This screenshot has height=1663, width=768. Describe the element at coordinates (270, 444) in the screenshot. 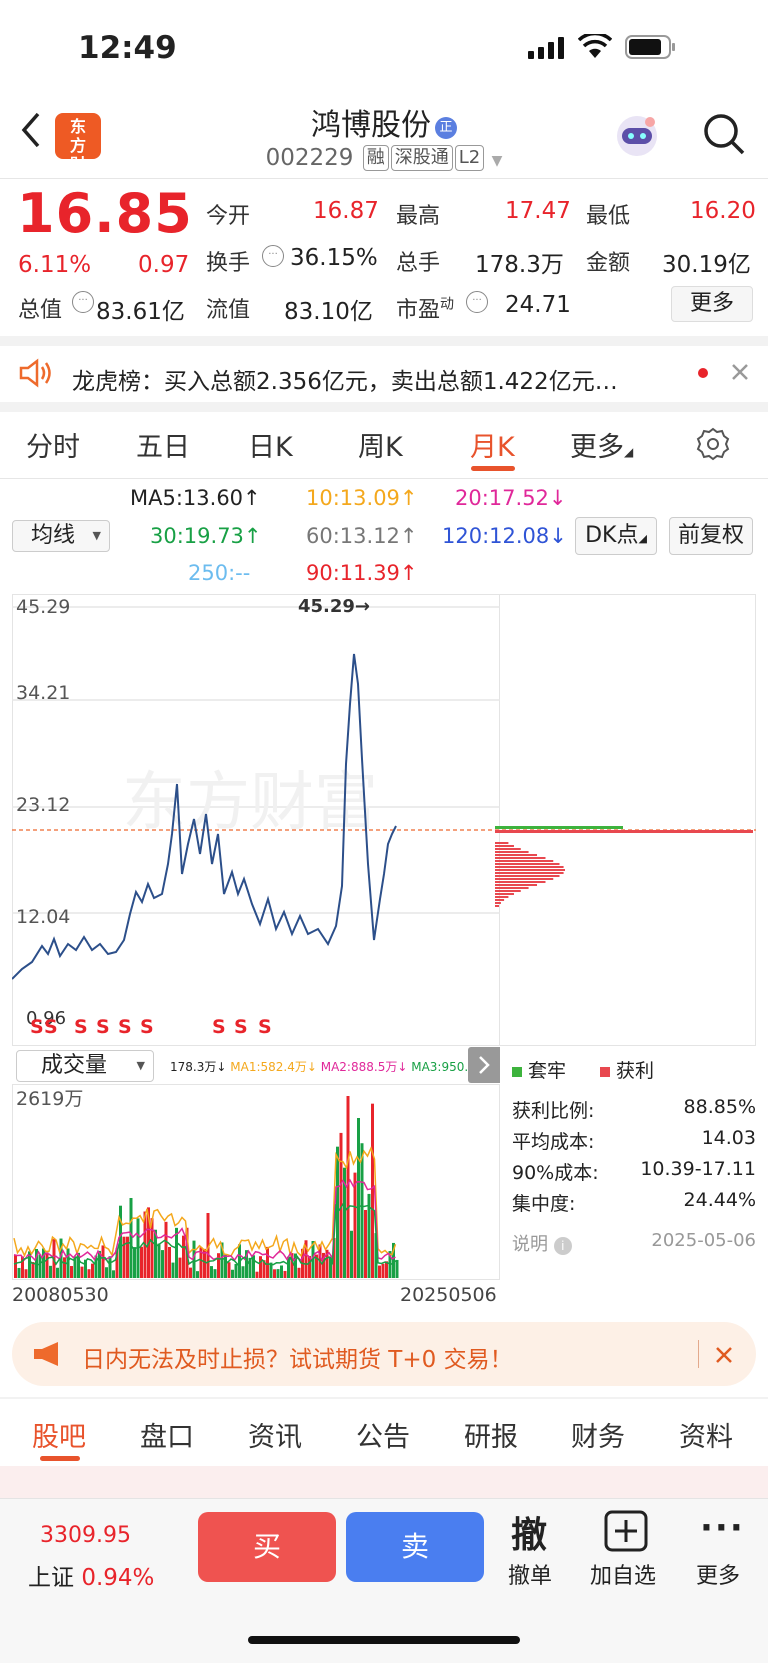

I see `tab-daily-k: 日K` at that location.